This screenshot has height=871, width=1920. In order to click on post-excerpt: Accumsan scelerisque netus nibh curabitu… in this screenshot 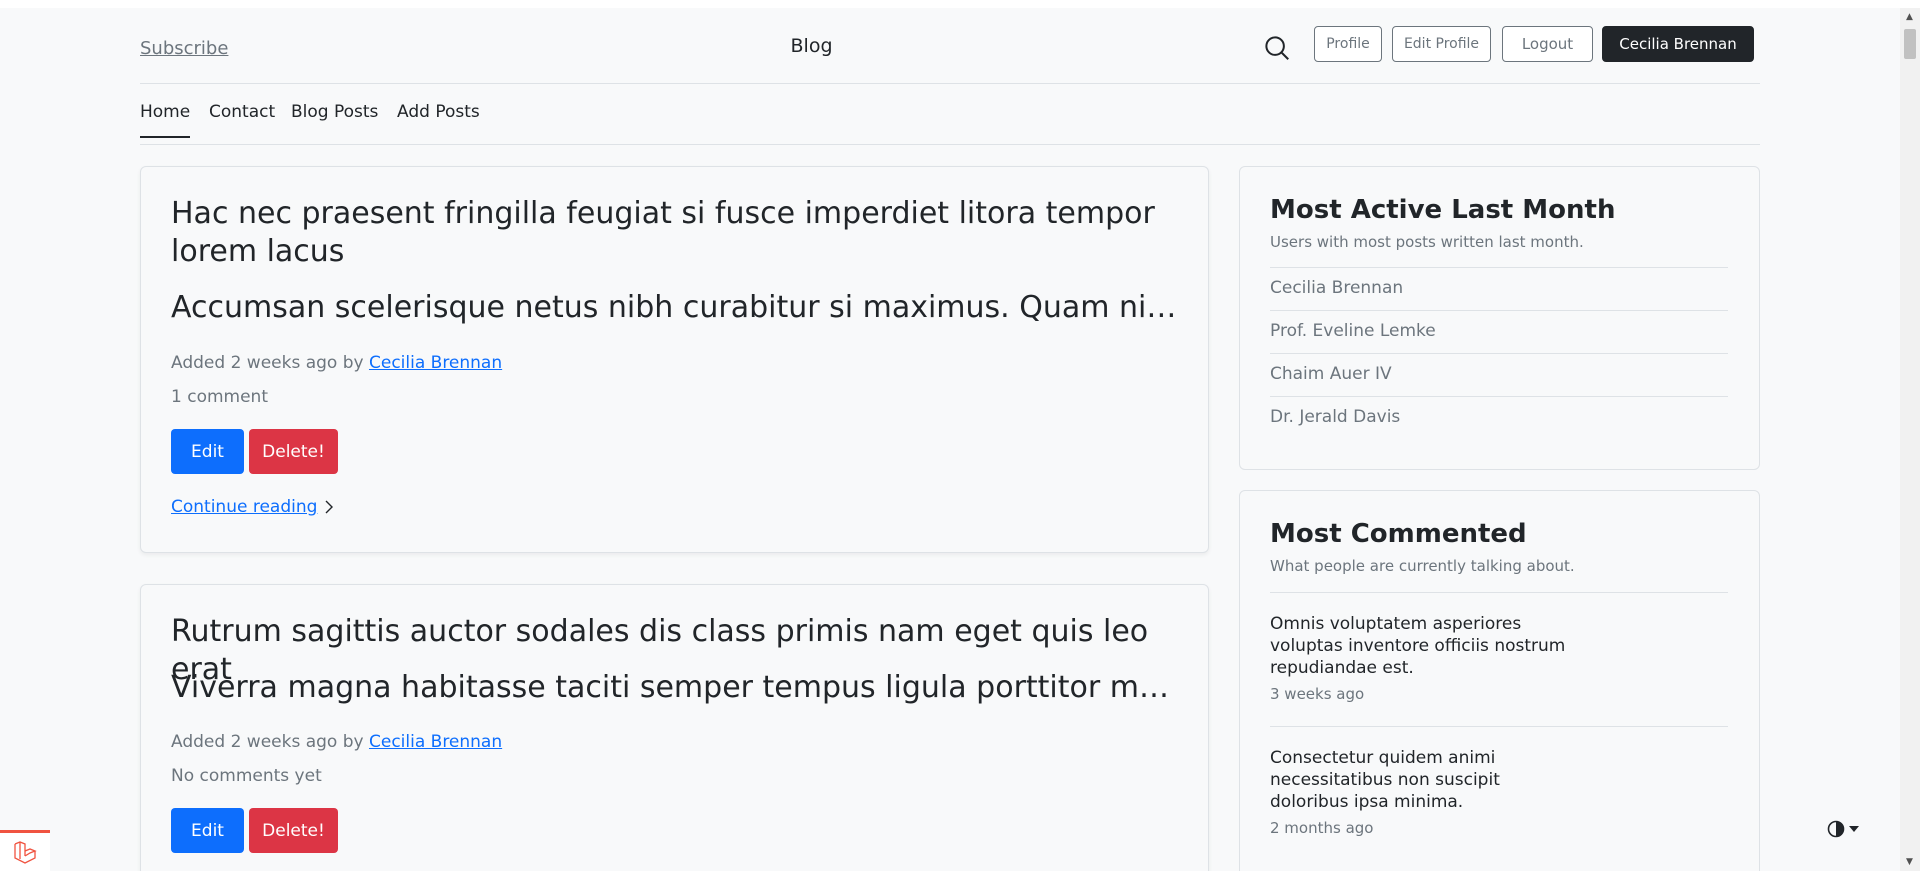, I will do `click(674, 307)`.